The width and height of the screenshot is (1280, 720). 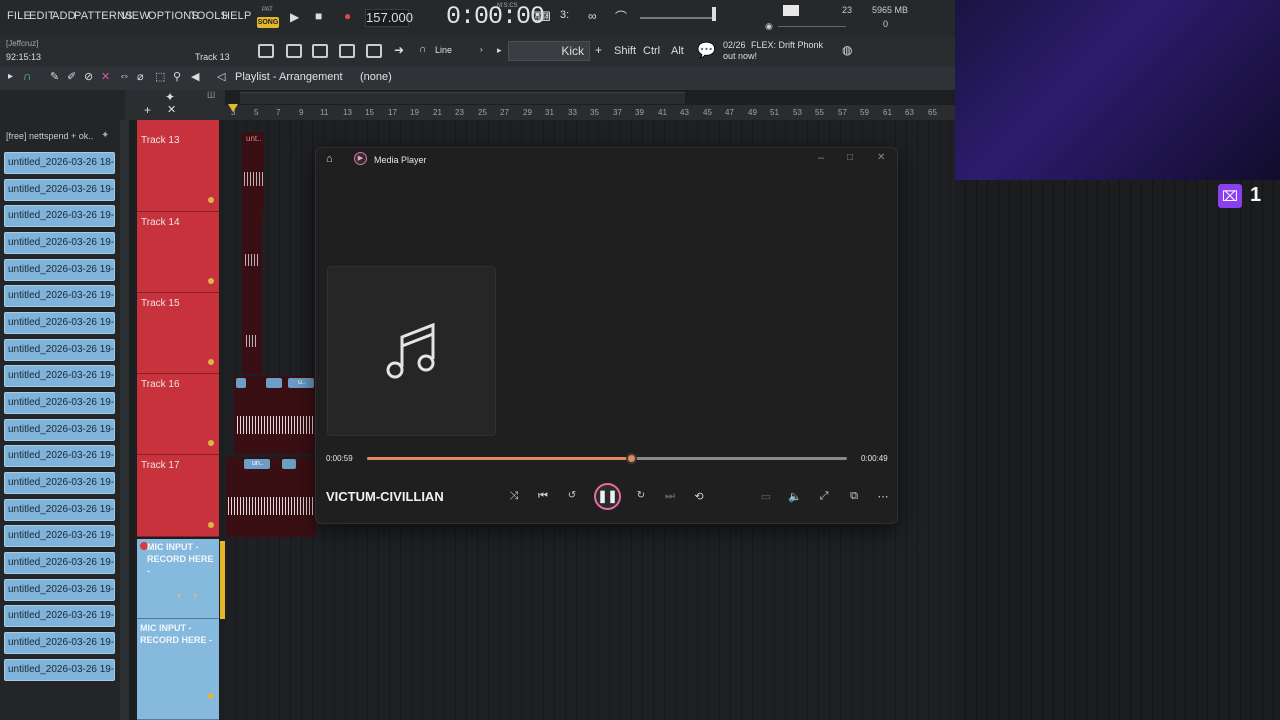 I want to click on track-header: Track 13, so click(x=178, y=166).